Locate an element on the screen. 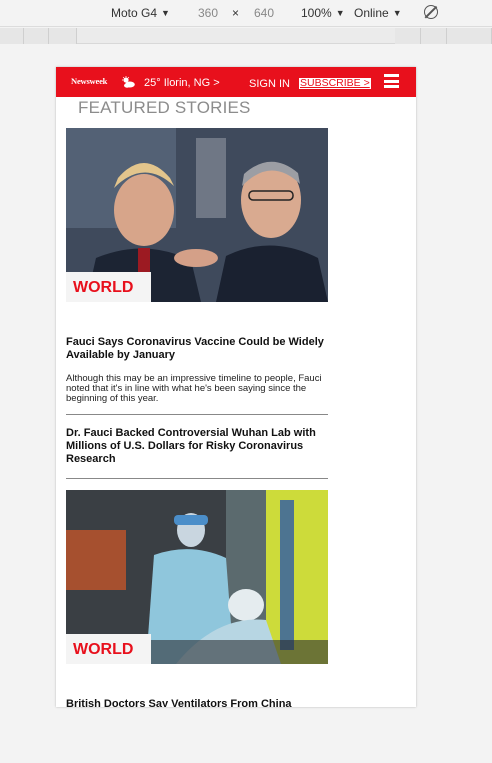  weather-link: 25° Ilorin, NG > is located at coordinates (182, 83).